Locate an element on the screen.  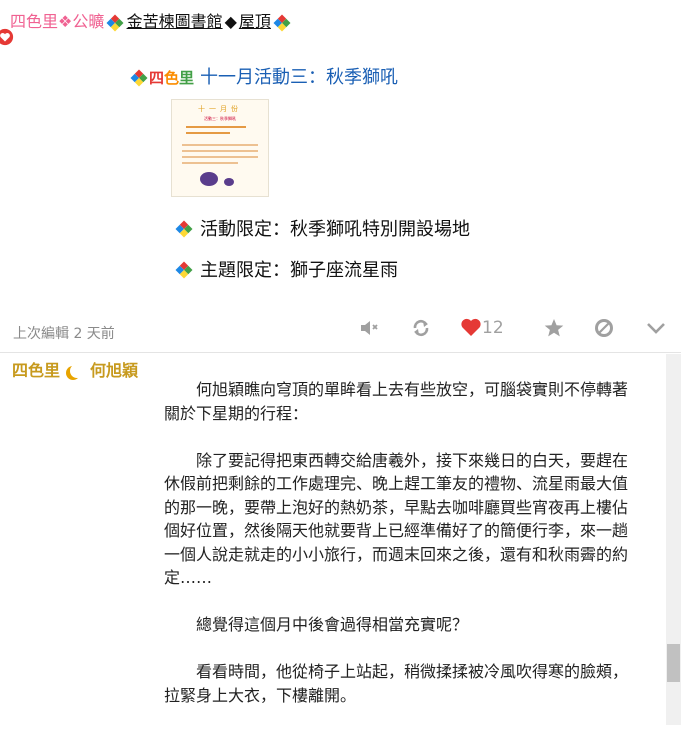
post-author-line: 四色里❖公曠 金苦楝圖書館 ◆ 屋頂 is located at coordinates (150, 20).